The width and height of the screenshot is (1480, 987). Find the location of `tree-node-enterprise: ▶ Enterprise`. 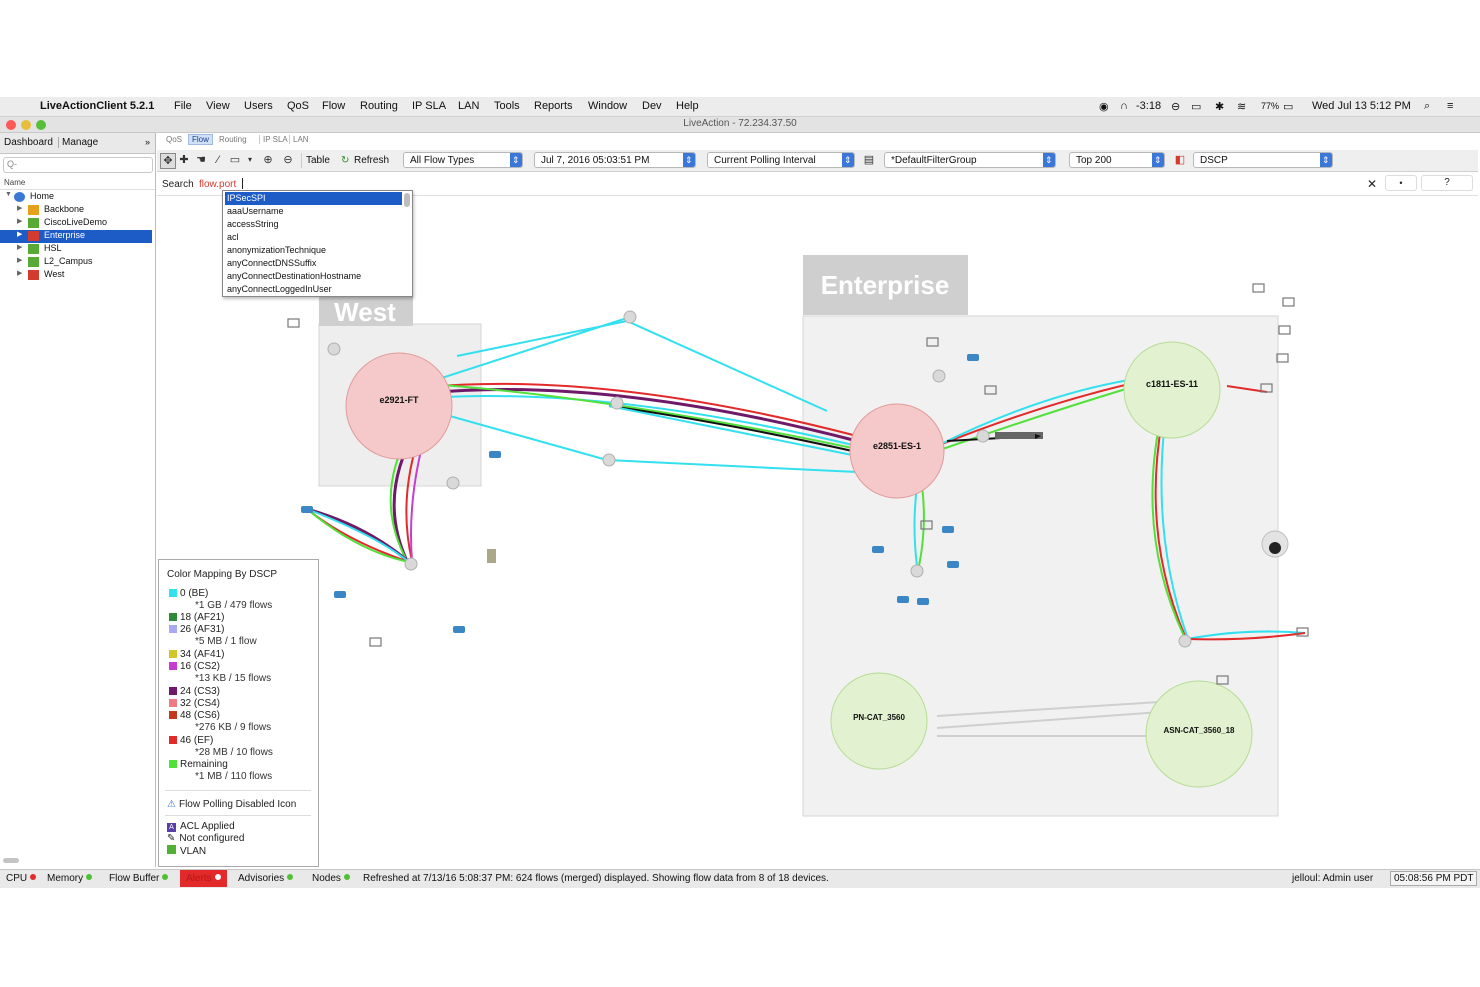

tree-node-enterprise: ▶ Enterprise is located at coordinates (76, 236).